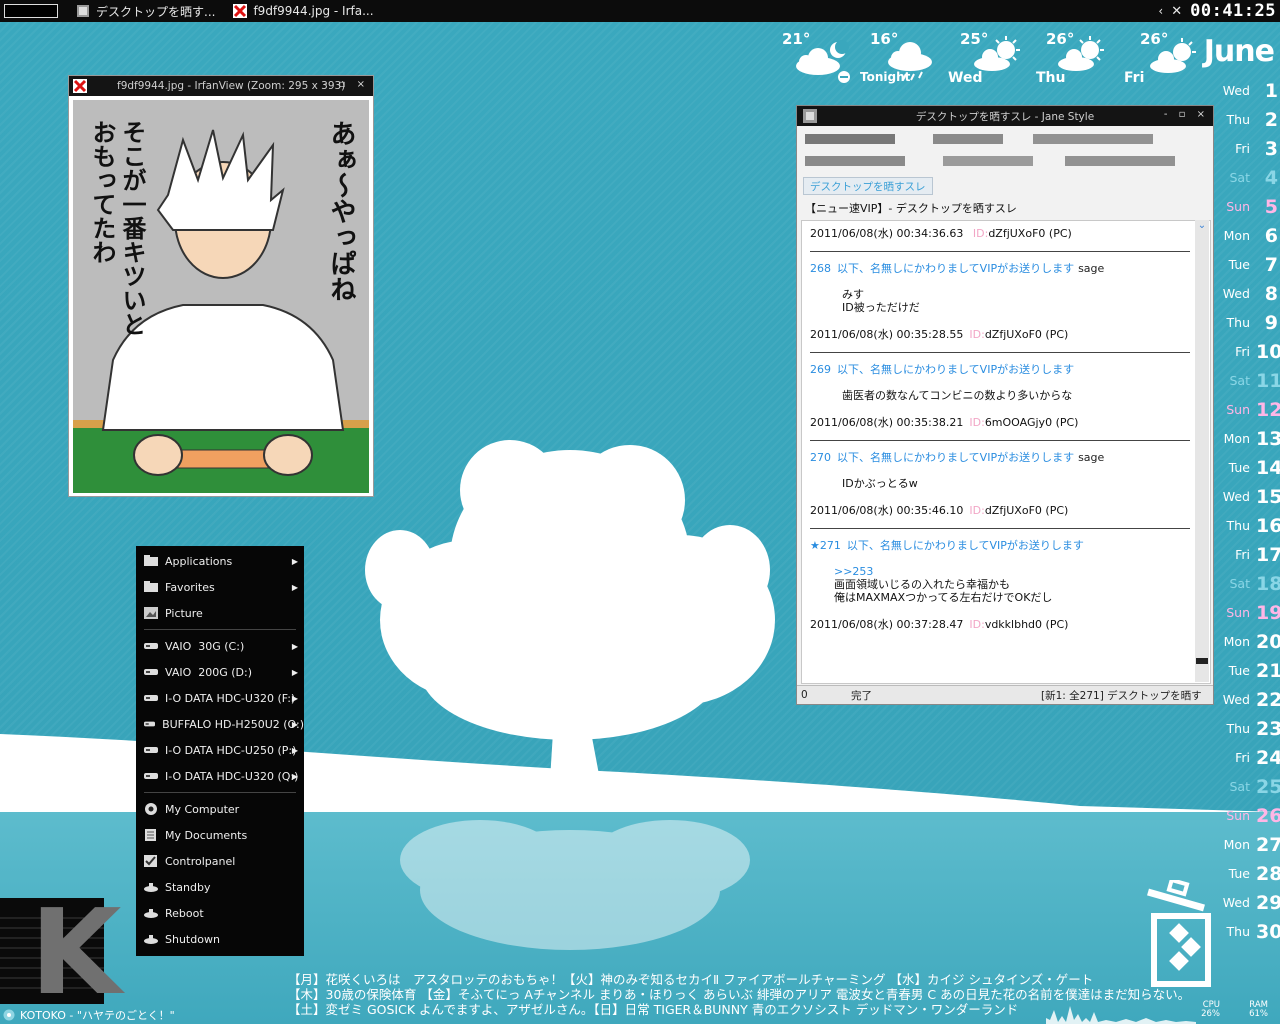  What do you see at coordinates (151, 560) in the screenshot?
I see `folder-icon` at bounding box center [151, 560].